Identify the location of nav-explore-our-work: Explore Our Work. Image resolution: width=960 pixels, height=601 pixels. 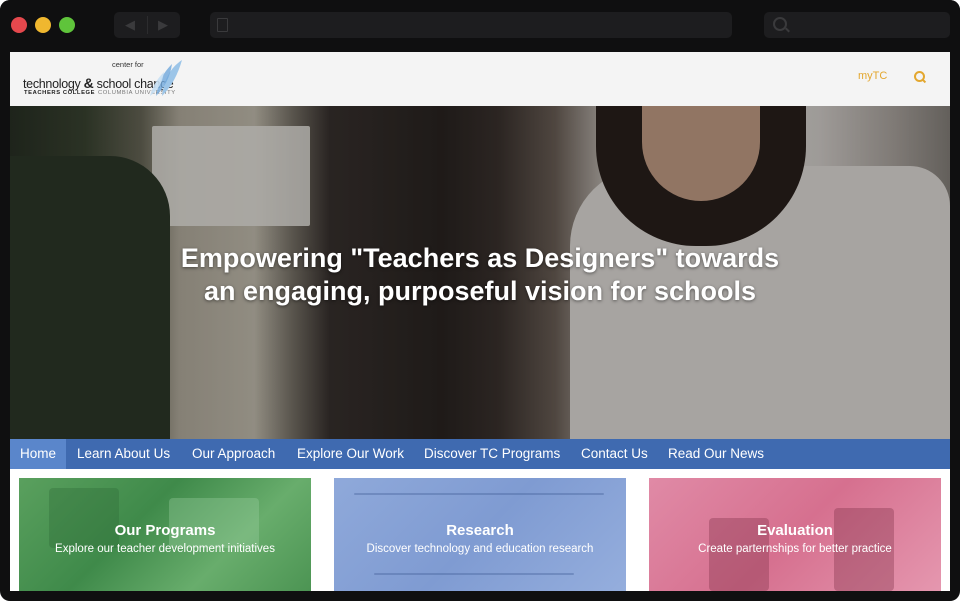
(350, 454).